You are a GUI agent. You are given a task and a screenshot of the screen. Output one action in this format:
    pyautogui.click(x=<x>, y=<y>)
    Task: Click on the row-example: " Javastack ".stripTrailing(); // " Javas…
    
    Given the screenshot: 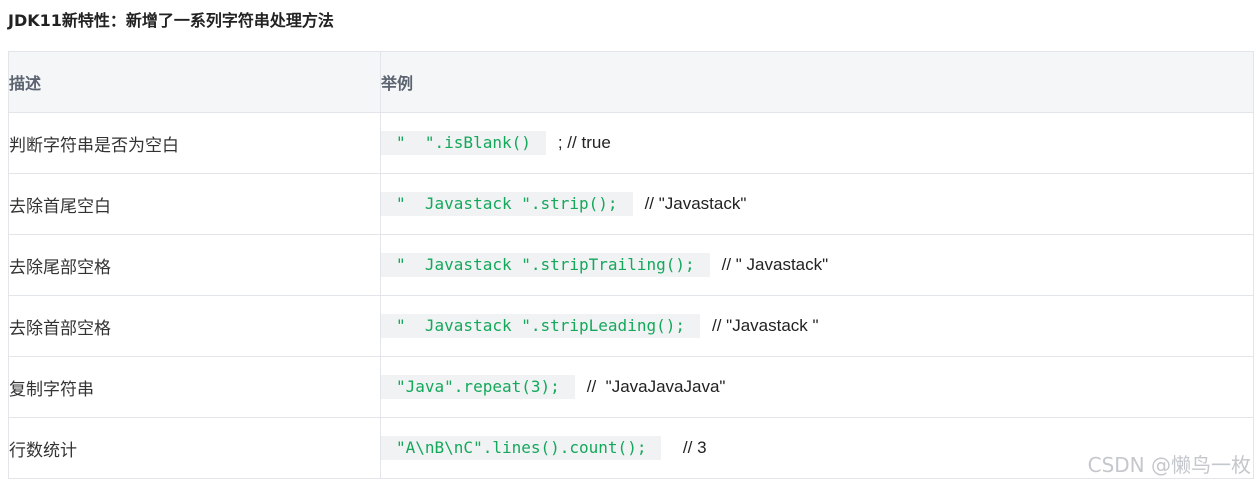 What is the action you would take?
    pyautogui.click(x=817, y=265)
    